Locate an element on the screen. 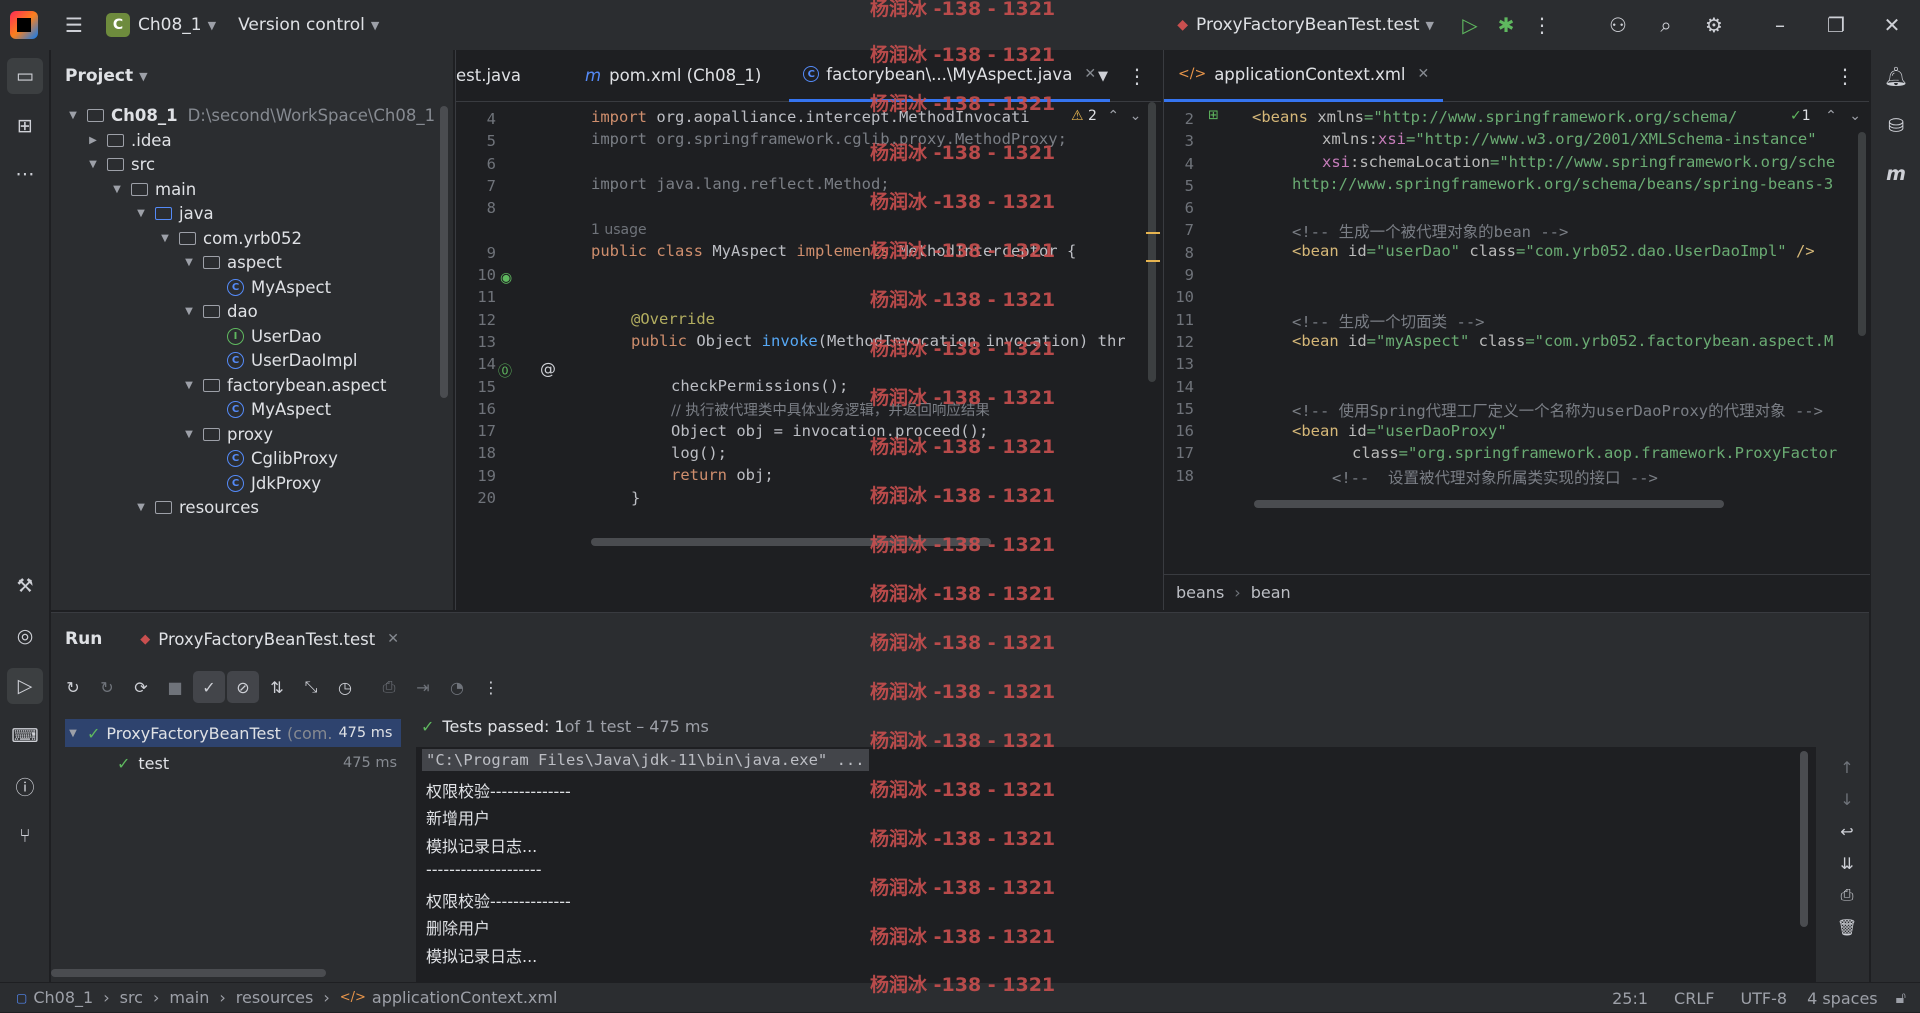 The width and height of the screenshot is (1920, 1013). lock-icon: 🔓︎ is located at coordinates (1901, 998).